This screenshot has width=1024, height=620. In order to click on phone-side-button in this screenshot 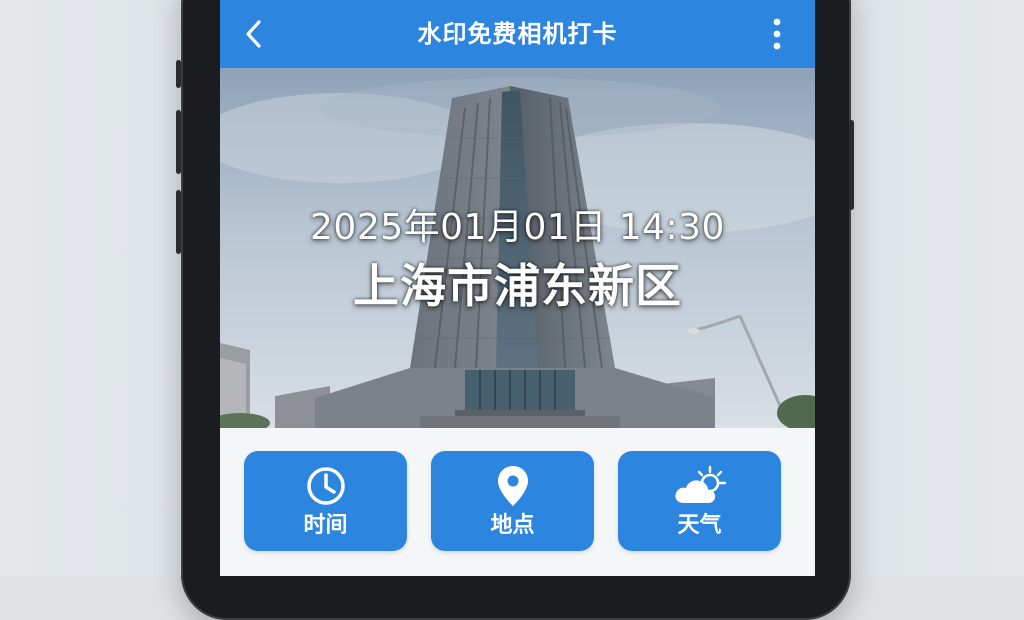, I will do `click(178, 74)`.